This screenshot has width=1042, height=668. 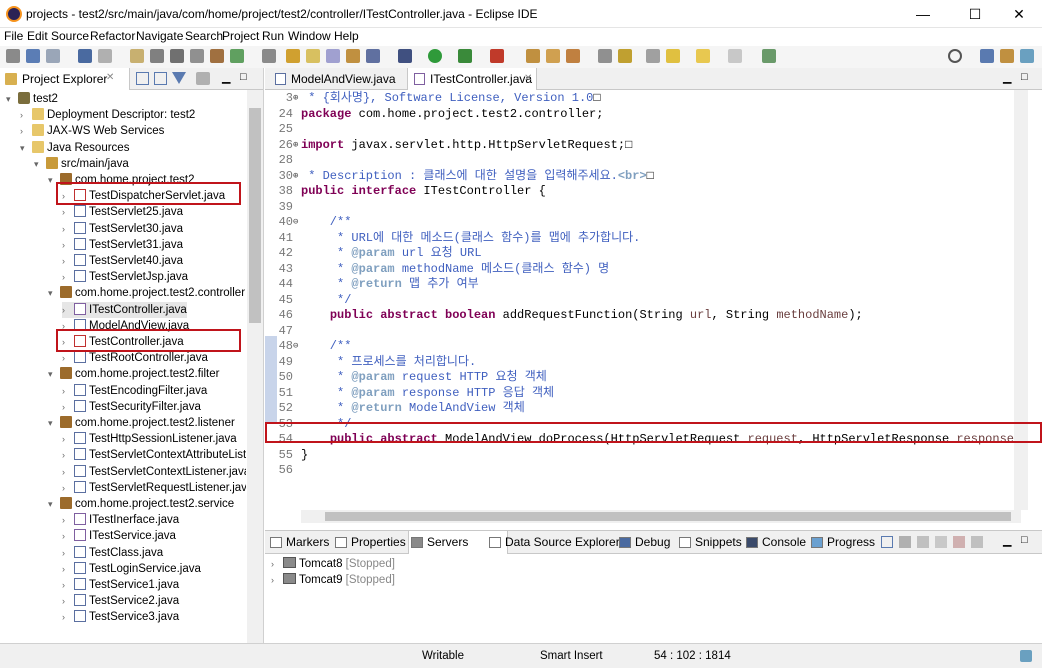 What do you see at coordinates (179, 78) in the screenshot?
I see `filter-icon` at bounding box center [179, 78].